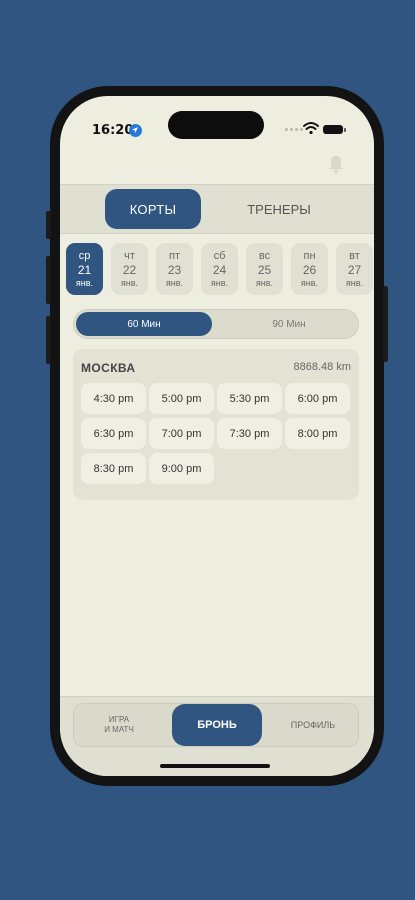 Image resolution: width=415 pixels, height=900 pixels. Describe the element at coordinates (48, 340) in the screenshot. I see `volume-down-button` at that location.